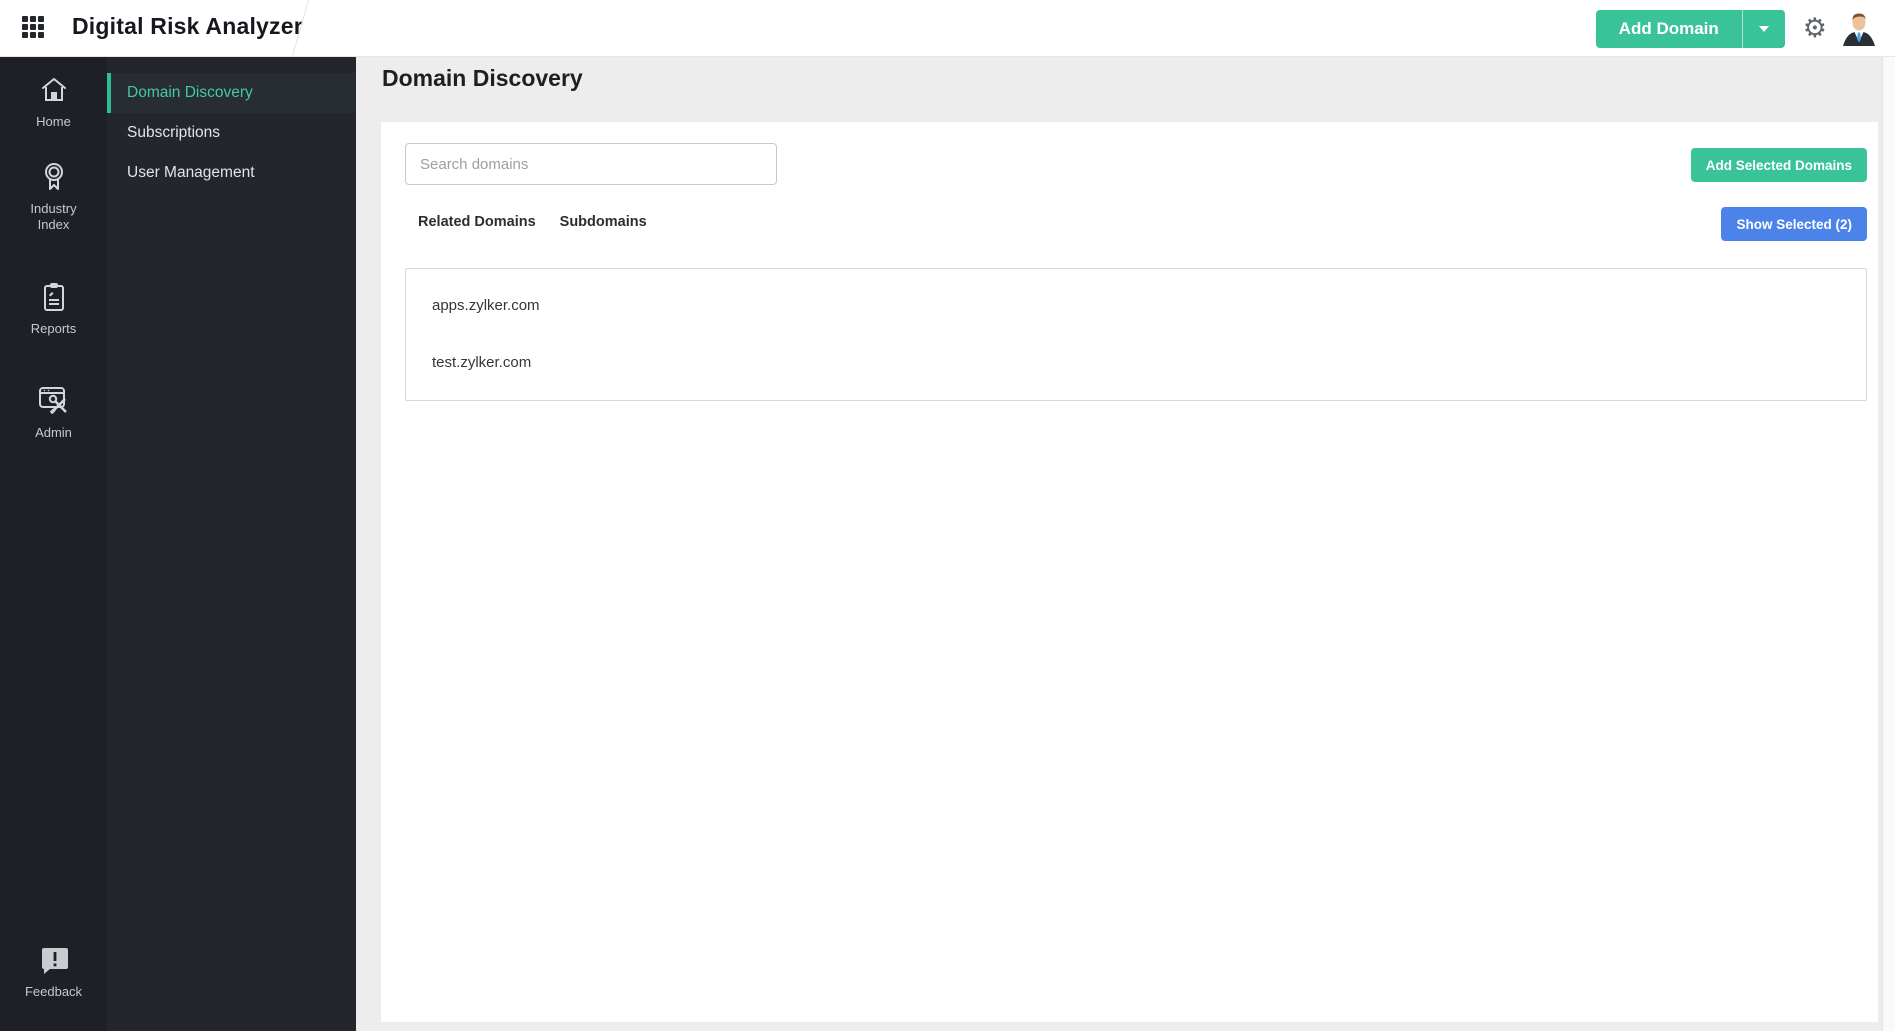 This screenshot has height=1031, width=1895. Describe the element at coordinates (174, 132) in the screenshot. I see `nav-item-label: Subscriptions` at that location.